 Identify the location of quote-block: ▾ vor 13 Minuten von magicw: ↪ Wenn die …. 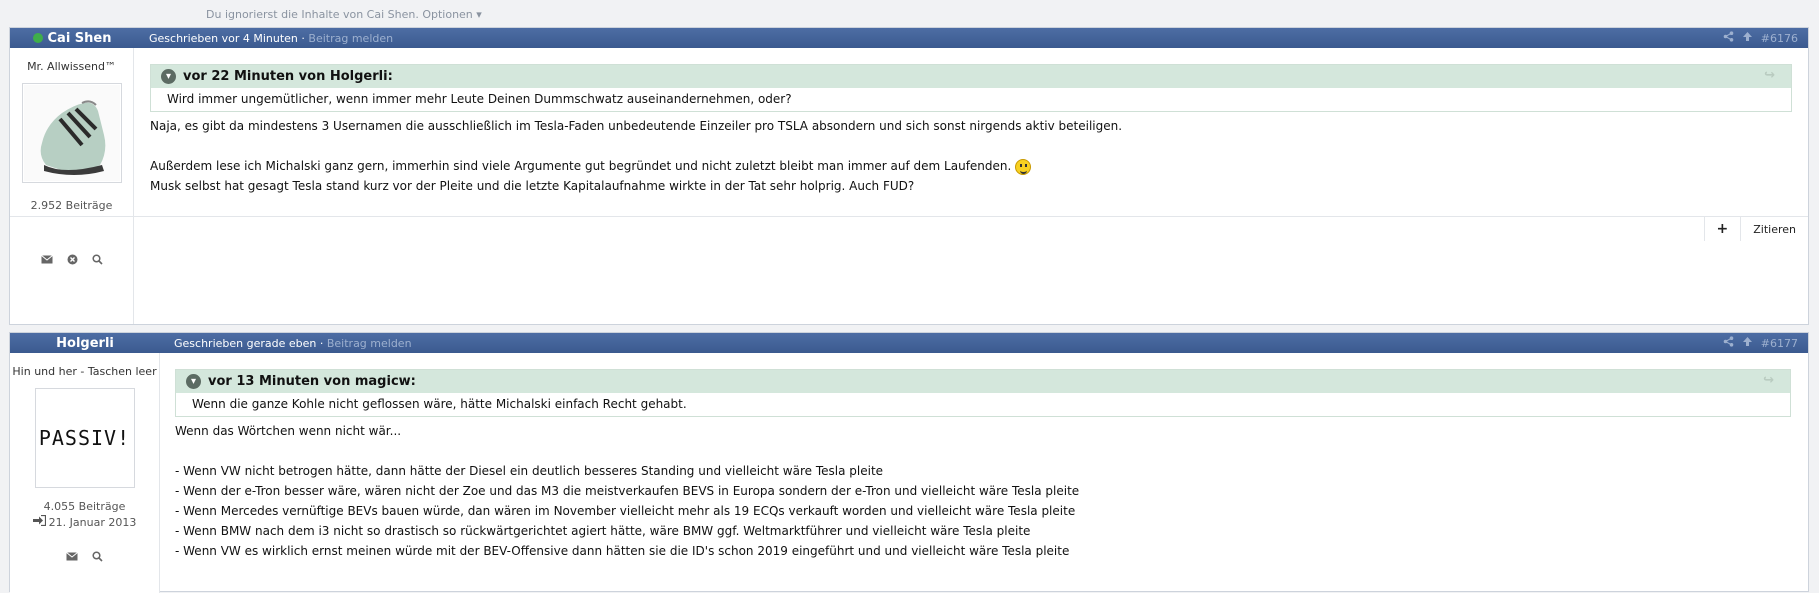
(983, 393).